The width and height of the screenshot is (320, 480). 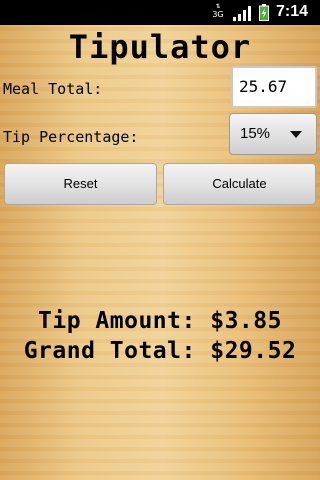 What do you see at coordinates (160, 12) in the screenshot?
I see `status-bar: ⇅ 3G 7:14` at bounding box center [160, 12].